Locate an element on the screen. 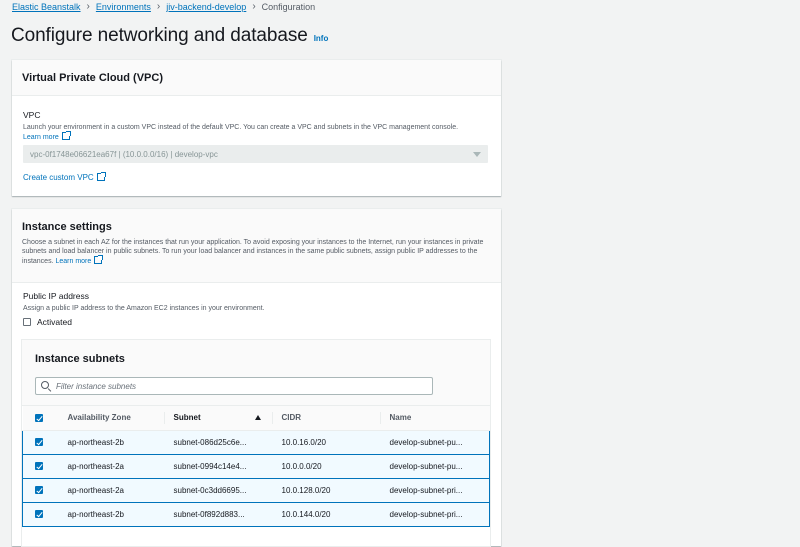  caret-down-icon is located at coordinates (477, 154).